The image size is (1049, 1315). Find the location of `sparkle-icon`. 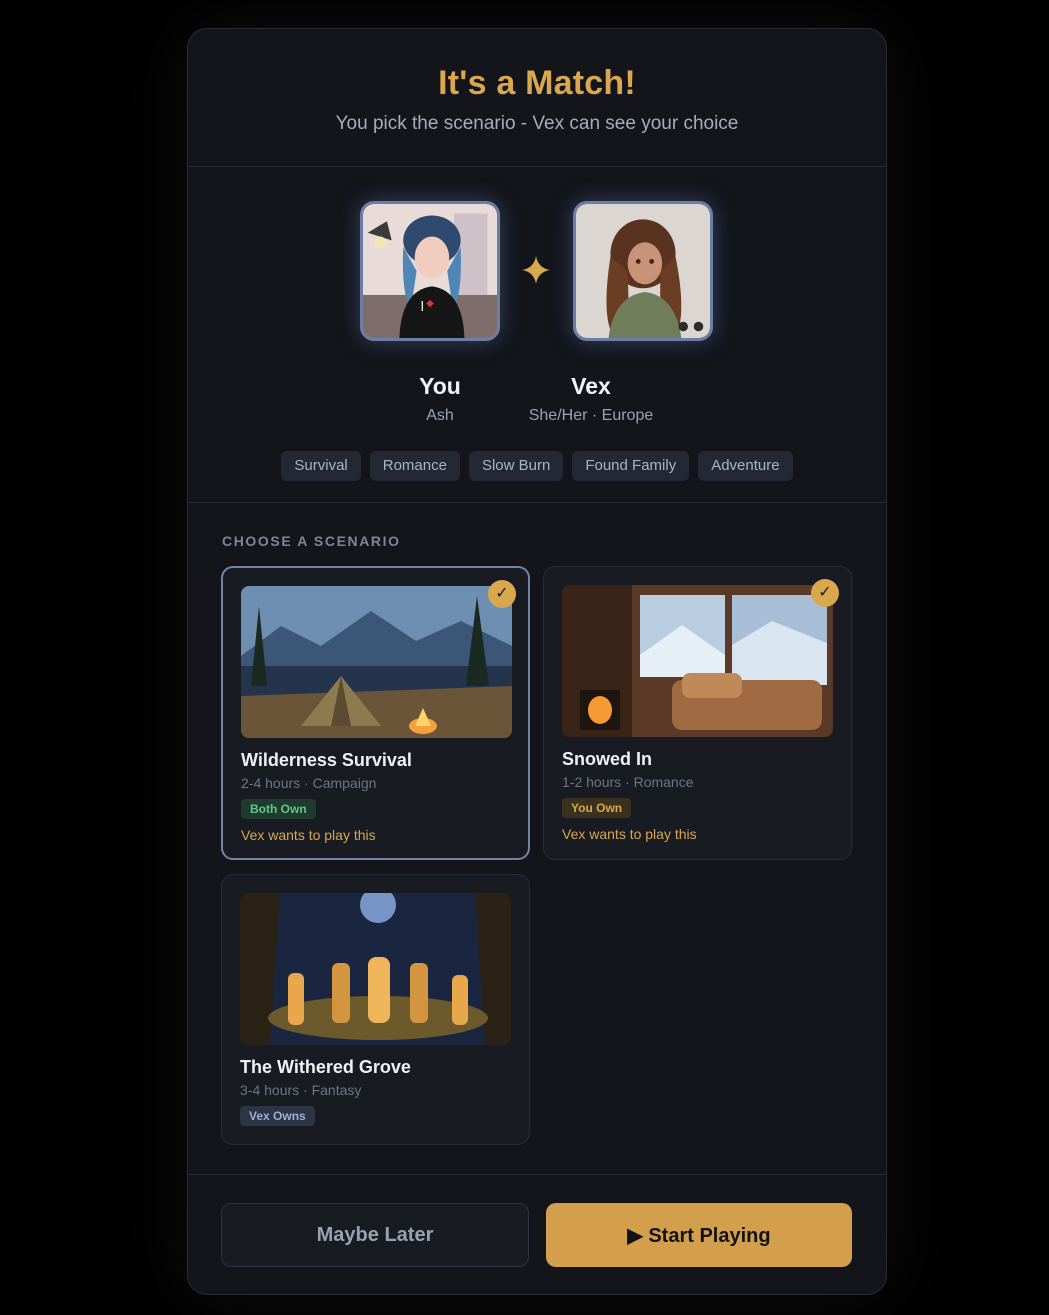

sparkle-icon is located at coordinates (536, 270).